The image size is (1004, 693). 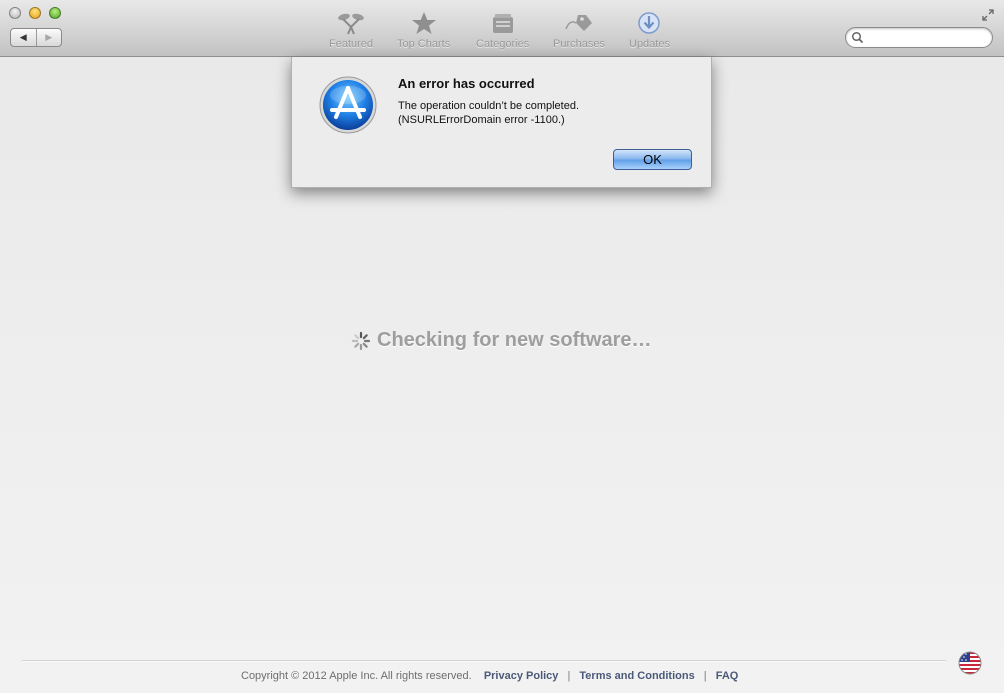 I want to click on us-flag-icon, so click(x=970, y=663).